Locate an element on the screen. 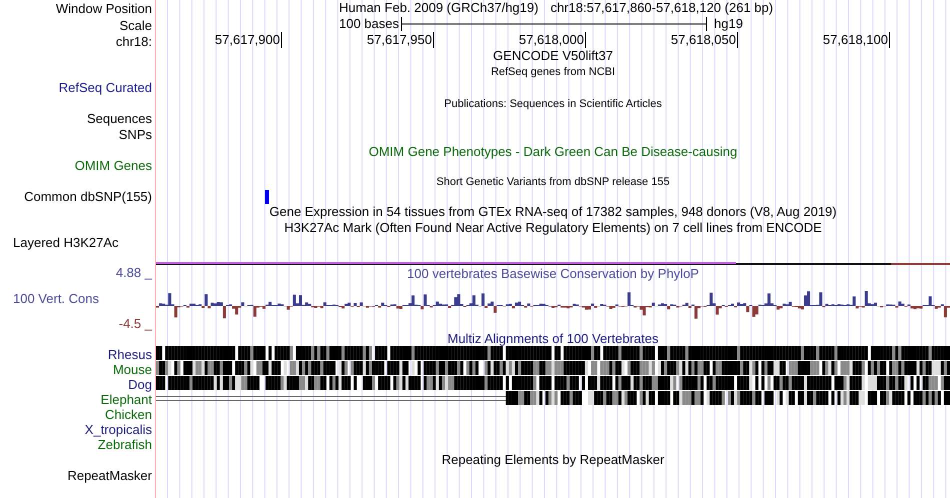 The image size is (950, 498). track-label: Mouse is located at coordinates (132, 369).